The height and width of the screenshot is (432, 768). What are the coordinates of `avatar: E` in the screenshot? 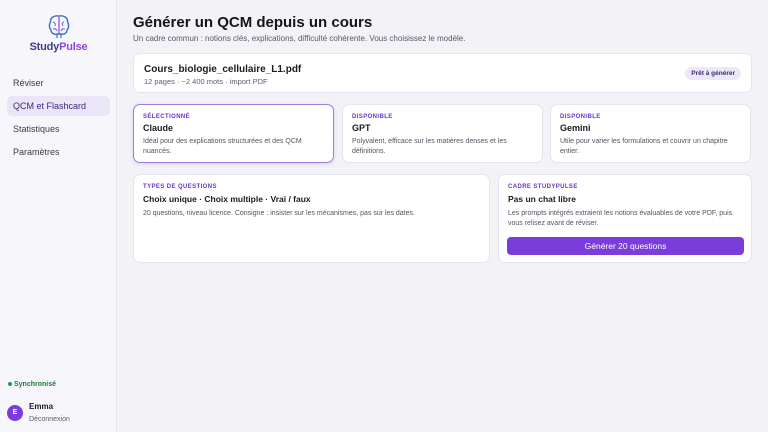 It's located at (15, 413).